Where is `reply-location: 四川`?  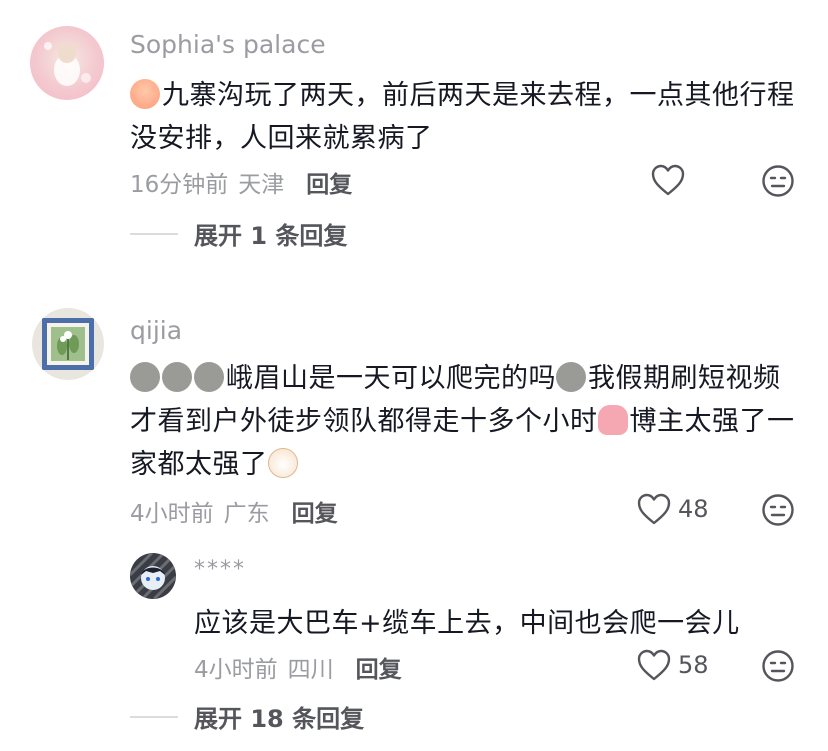 reply-location: 四川 is located at coordinates (310, 670).